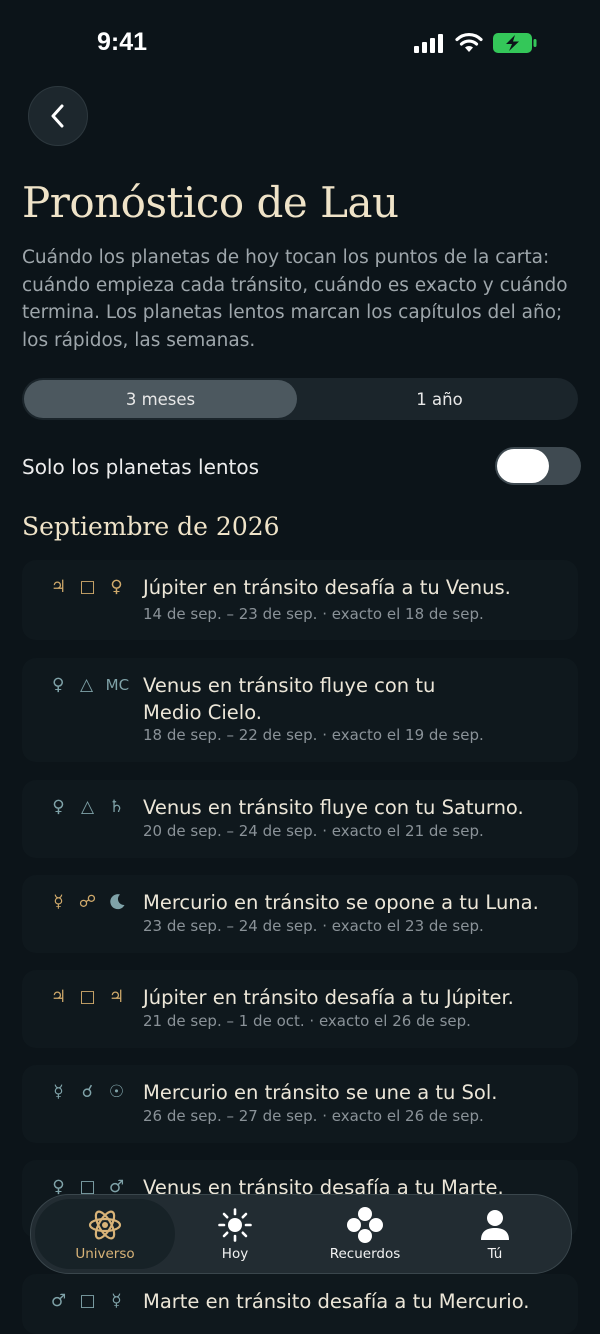 The height and width of the screenshot is (1334, 600). I want to click on slow-planets-toggle, so click(538, 466).